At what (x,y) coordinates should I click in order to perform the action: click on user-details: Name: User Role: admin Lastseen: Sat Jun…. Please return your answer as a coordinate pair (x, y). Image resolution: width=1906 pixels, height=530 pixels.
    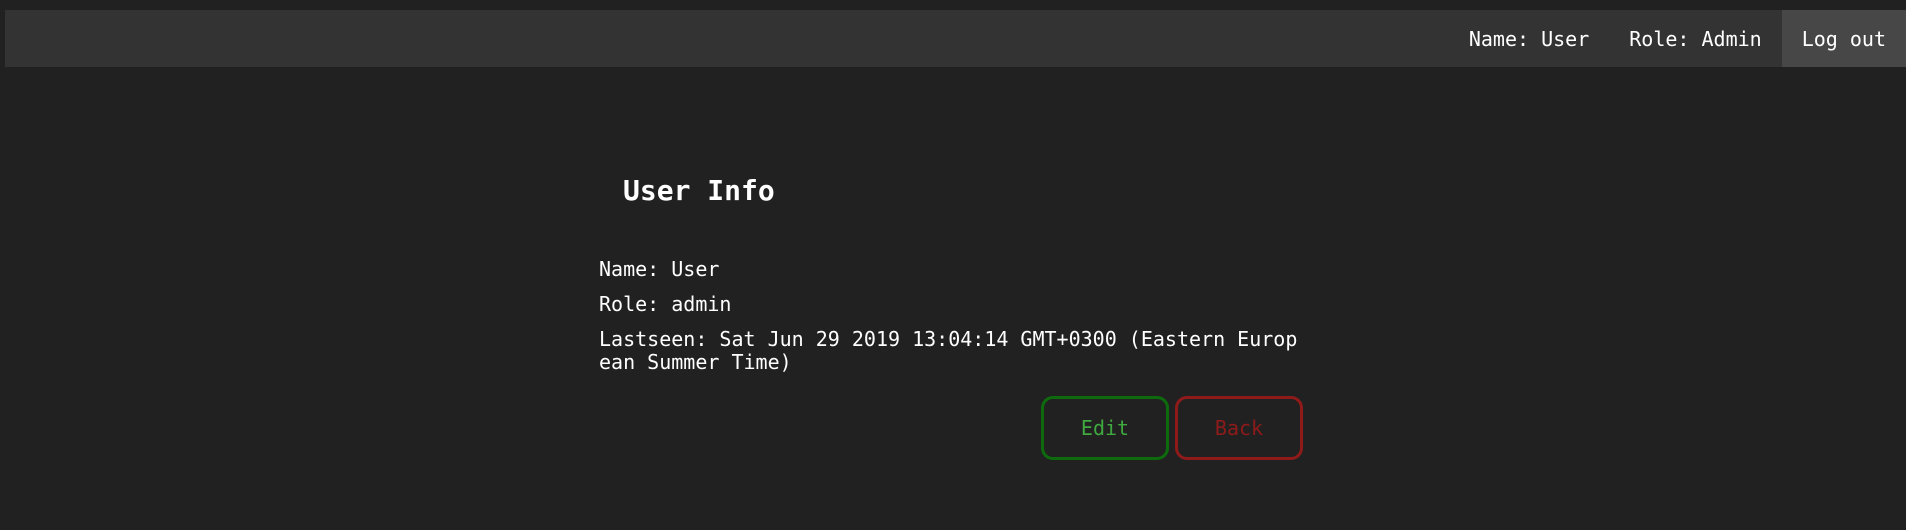
    Looking at the image, I should click on (959, 322).